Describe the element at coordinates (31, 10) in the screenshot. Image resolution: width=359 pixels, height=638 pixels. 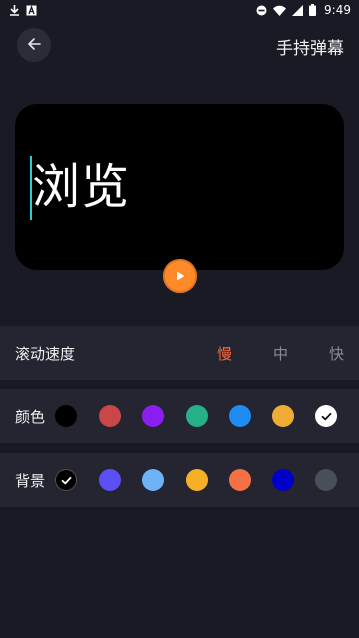
I see `text-a-icon` at that location.